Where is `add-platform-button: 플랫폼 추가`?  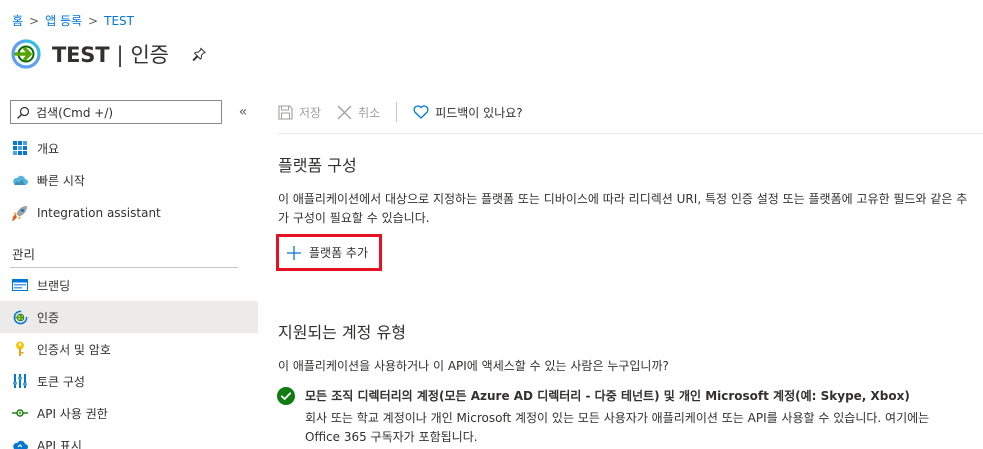
add-platform-button: 플랫폼 추가 is located at coordinates (329, 252).